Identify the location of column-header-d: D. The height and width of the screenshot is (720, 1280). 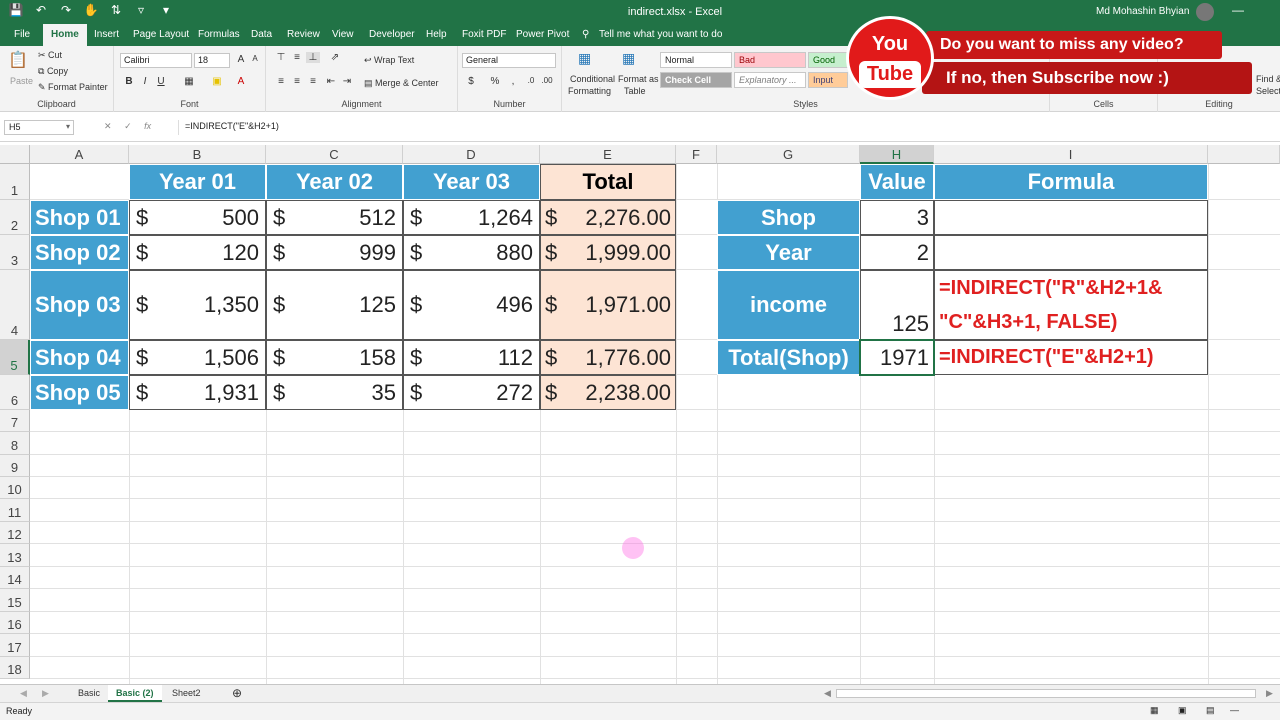
(471, 154).